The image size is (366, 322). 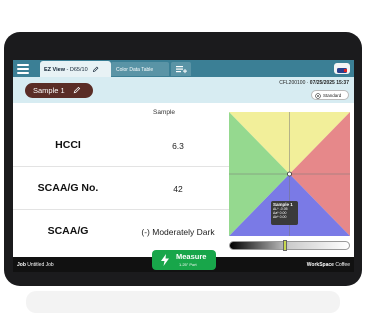 I want to click on job-info: Job Untitled Job, so click(x=35, y=265).